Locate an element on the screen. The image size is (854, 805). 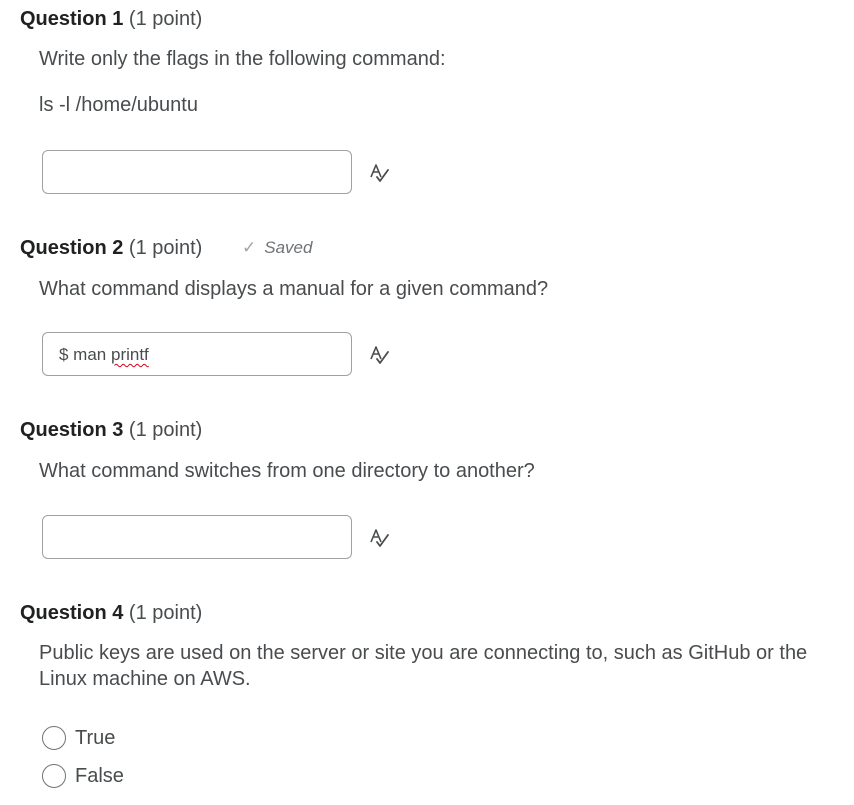
question-3-header: Question 3 (1 point) is located at coordinates (111, 430).